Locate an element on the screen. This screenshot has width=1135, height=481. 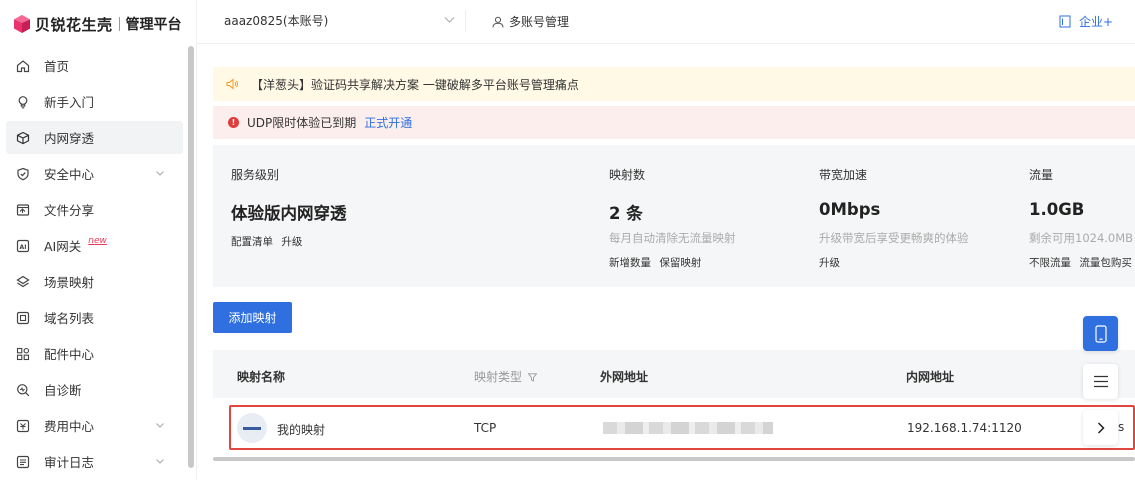
building-icon is located at coordinates (1065, 21).